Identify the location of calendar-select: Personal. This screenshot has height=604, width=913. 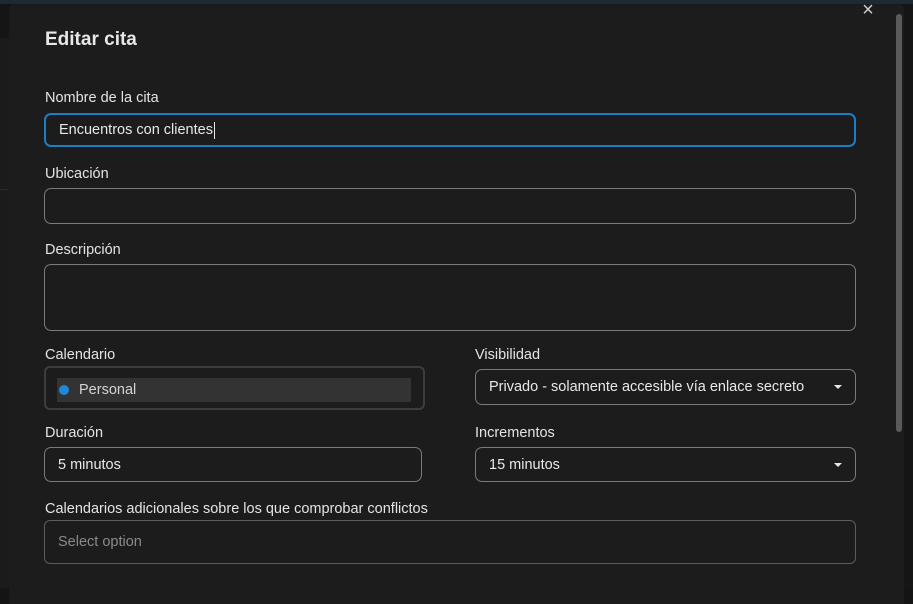
(234, 388).